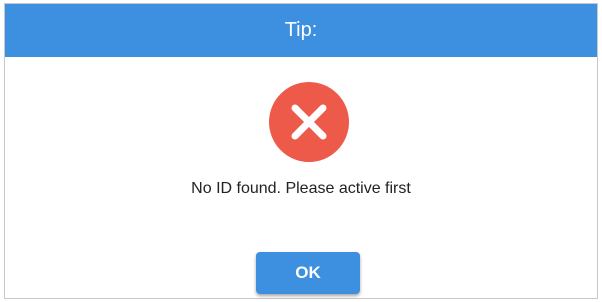 This screenshot has height=302, width=602. What do you see at coordinates (309, 122) in the screenshot?
I see `error-x-icon` at bounding box center [309, 122].